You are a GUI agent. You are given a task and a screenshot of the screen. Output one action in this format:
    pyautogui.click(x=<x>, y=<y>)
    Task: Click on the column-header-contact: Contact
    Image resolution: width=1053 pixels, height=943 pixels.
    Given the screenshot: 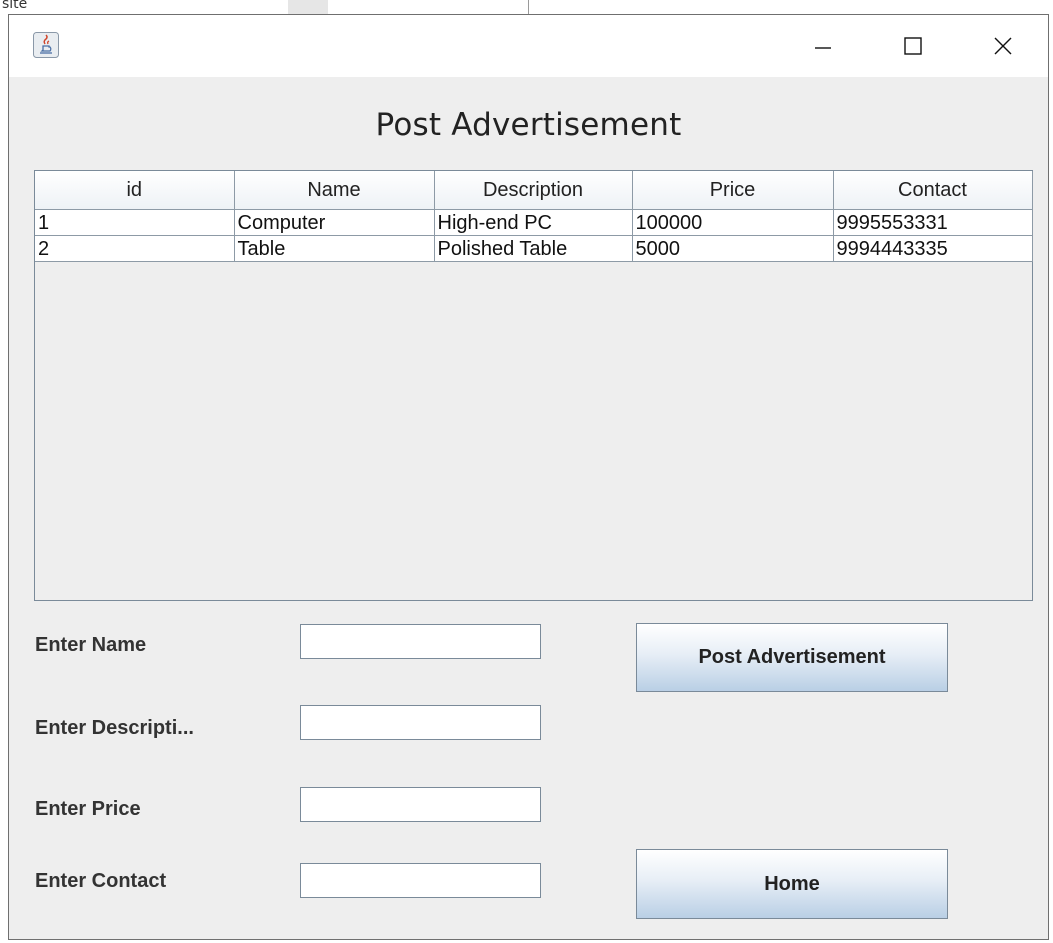 What is the action you would take?
    pyautogui.click(x=933, y=190)
    